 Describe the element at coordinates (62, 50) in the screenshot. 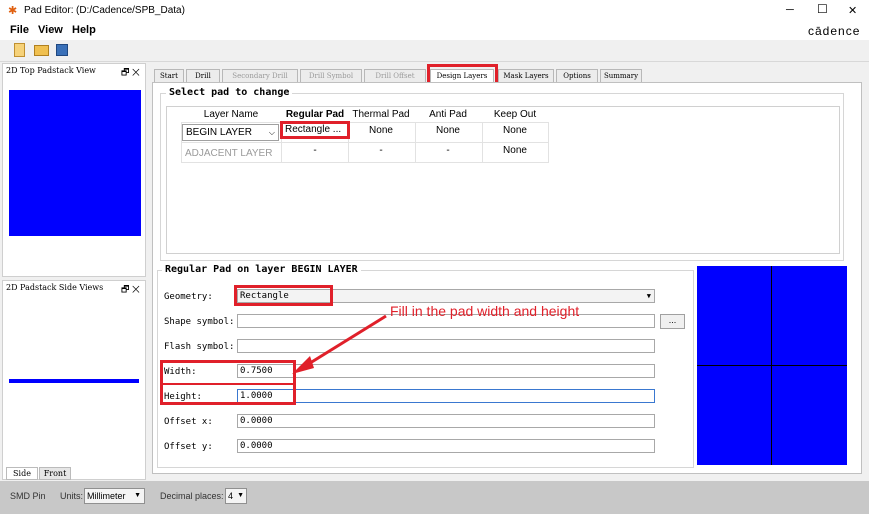

I see `save-icon` at that location.